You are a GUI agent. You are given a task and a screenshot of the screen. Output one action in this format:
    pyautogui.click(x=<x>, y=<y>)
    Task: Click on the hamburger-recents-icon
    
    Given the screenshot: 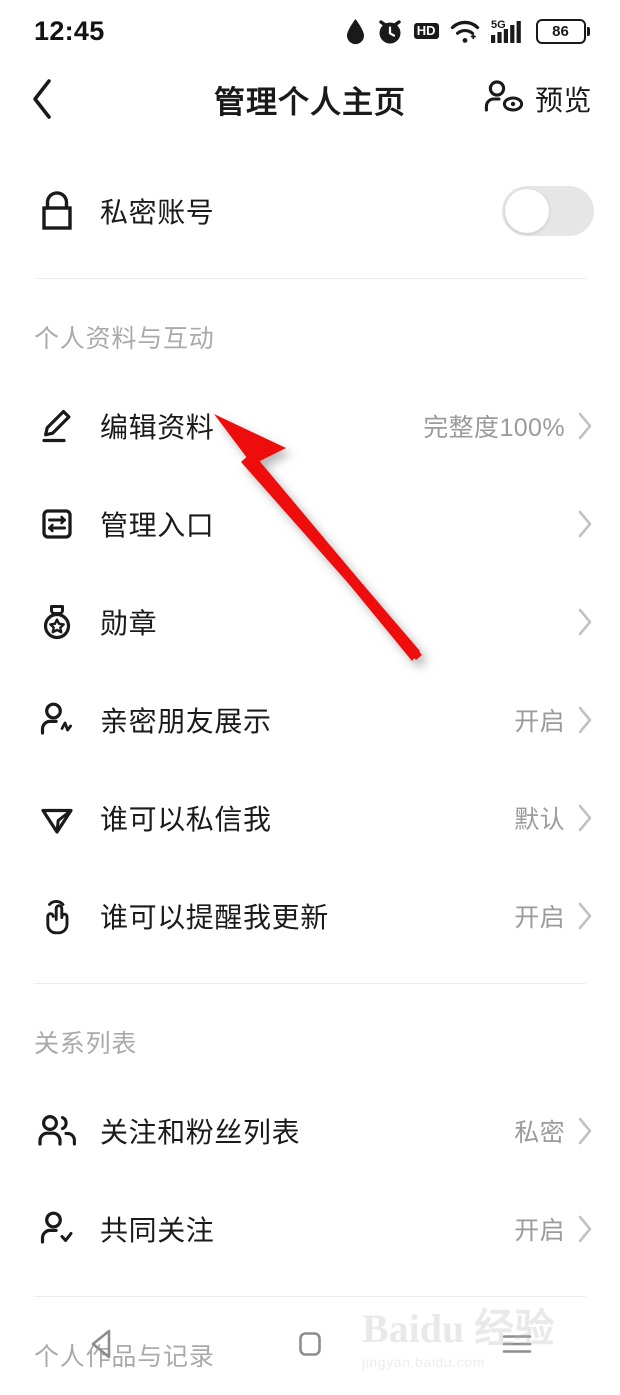 What is the action you would take?
    pyautogui.click(x=516, y=1344)
    